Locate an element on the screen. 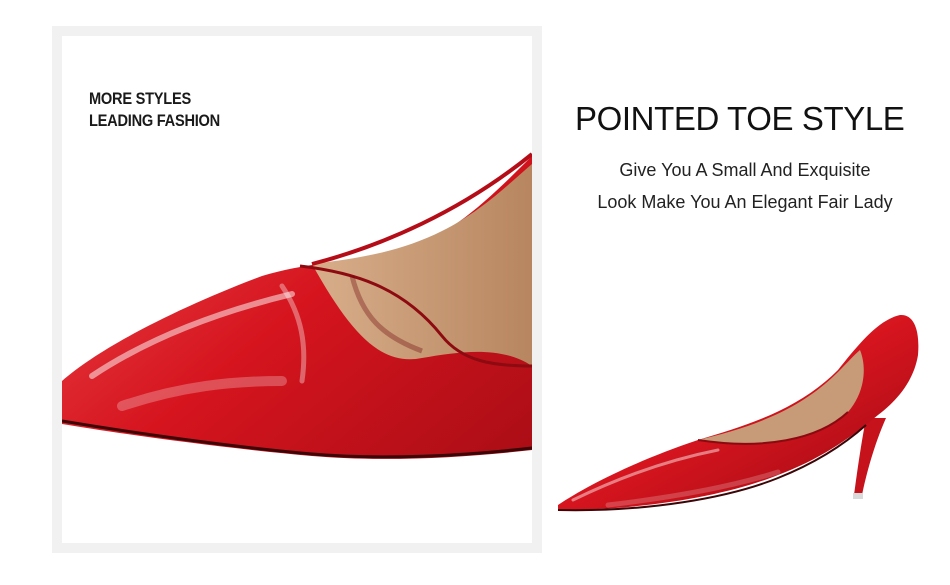 The height and width of the screenshot is (585, 950). feature-title: POINTED TOE STYLE is located at coordinates (740, 118).